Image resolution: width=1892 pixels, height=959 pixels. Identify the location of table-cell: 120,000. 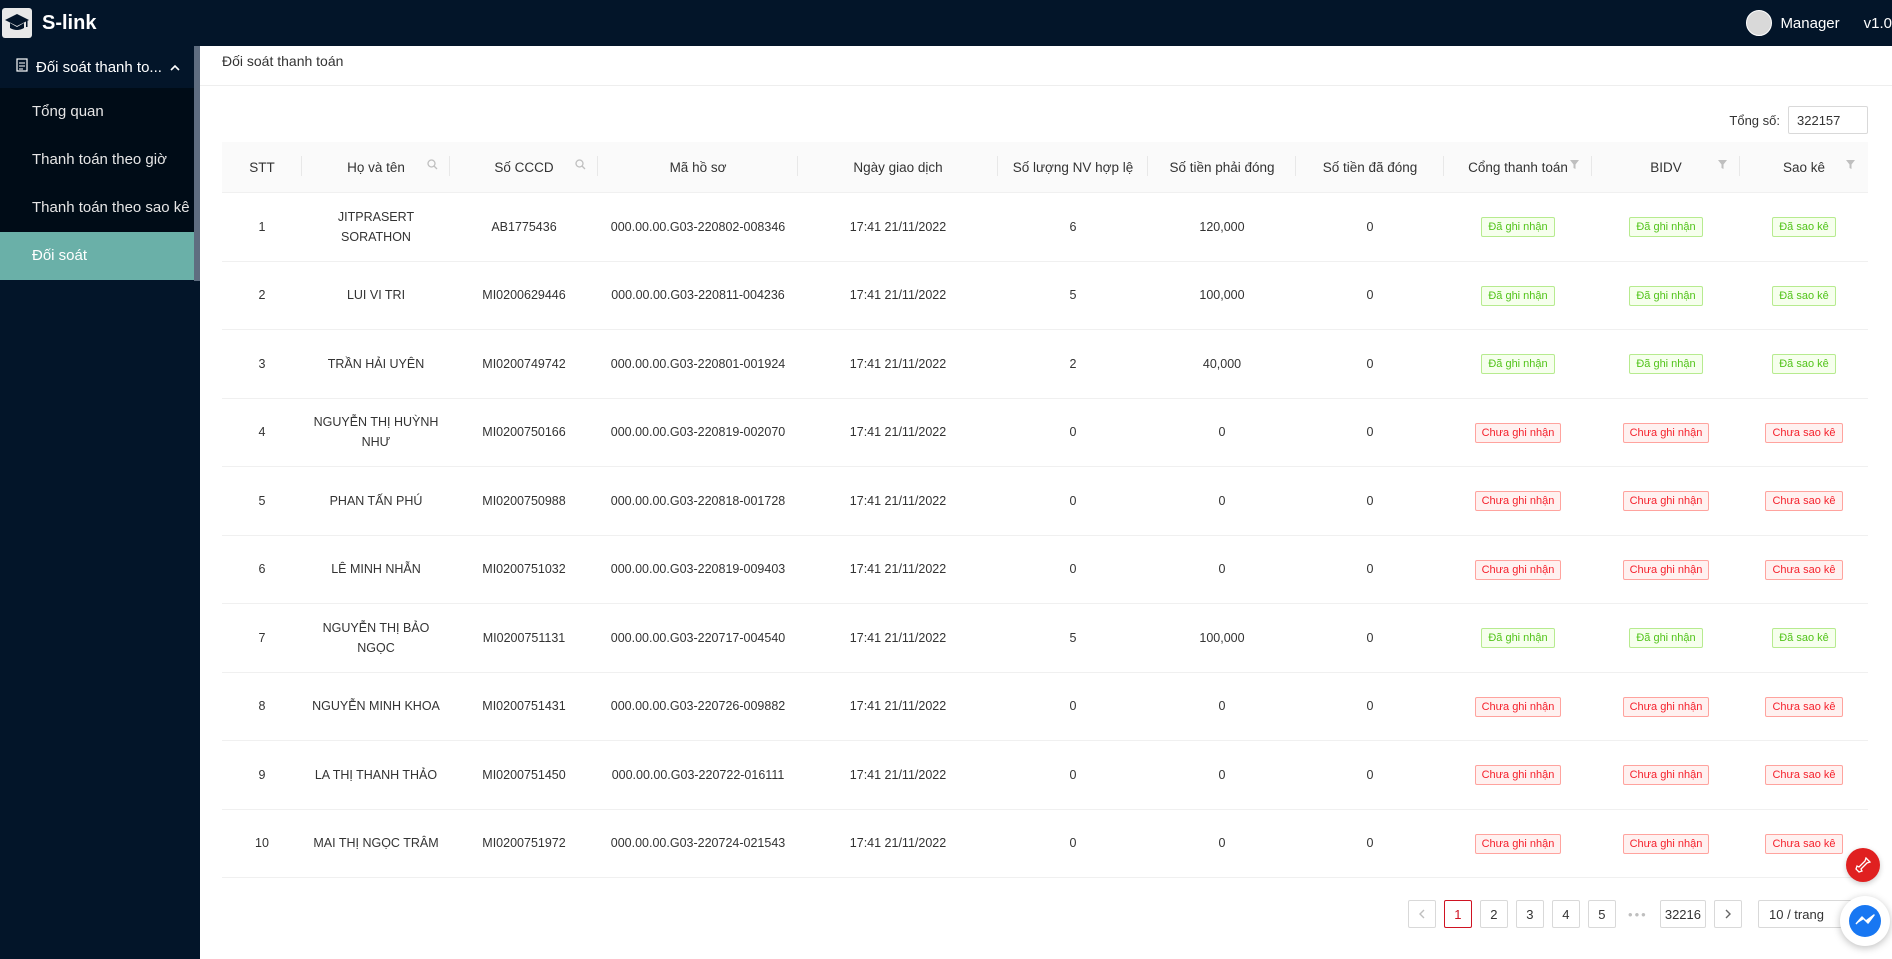
(1222, 227).